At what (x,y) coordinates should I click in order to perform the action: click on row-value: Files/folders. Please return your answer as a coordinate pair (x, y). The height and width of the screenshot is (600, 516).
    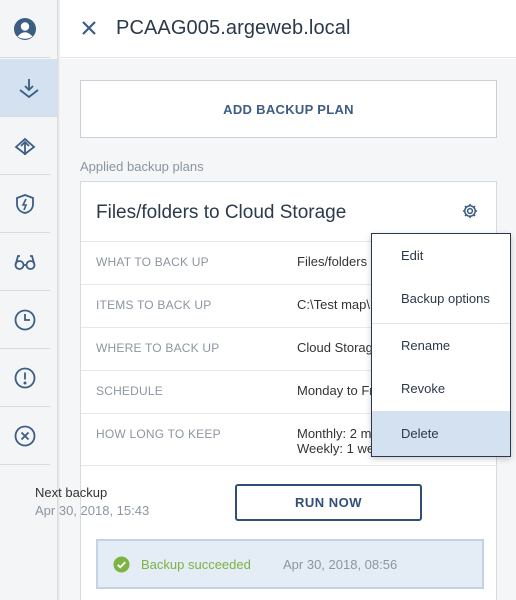
    Looking at the image, I should click on (332, 261).